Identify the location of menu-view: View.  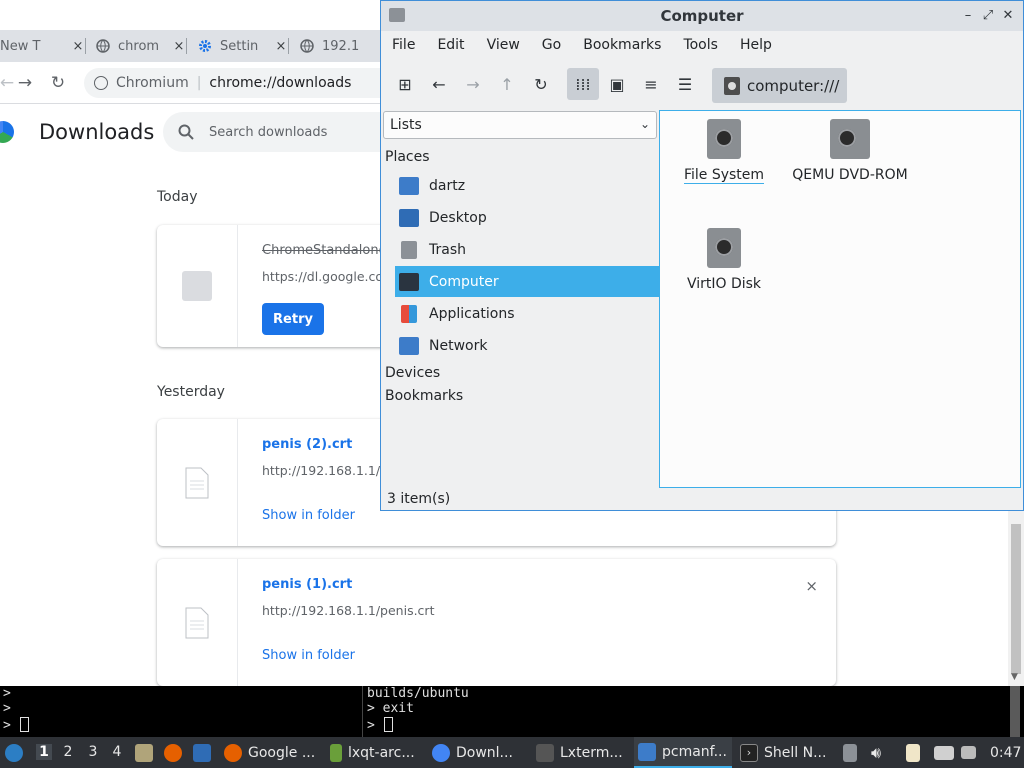
(503, 45).